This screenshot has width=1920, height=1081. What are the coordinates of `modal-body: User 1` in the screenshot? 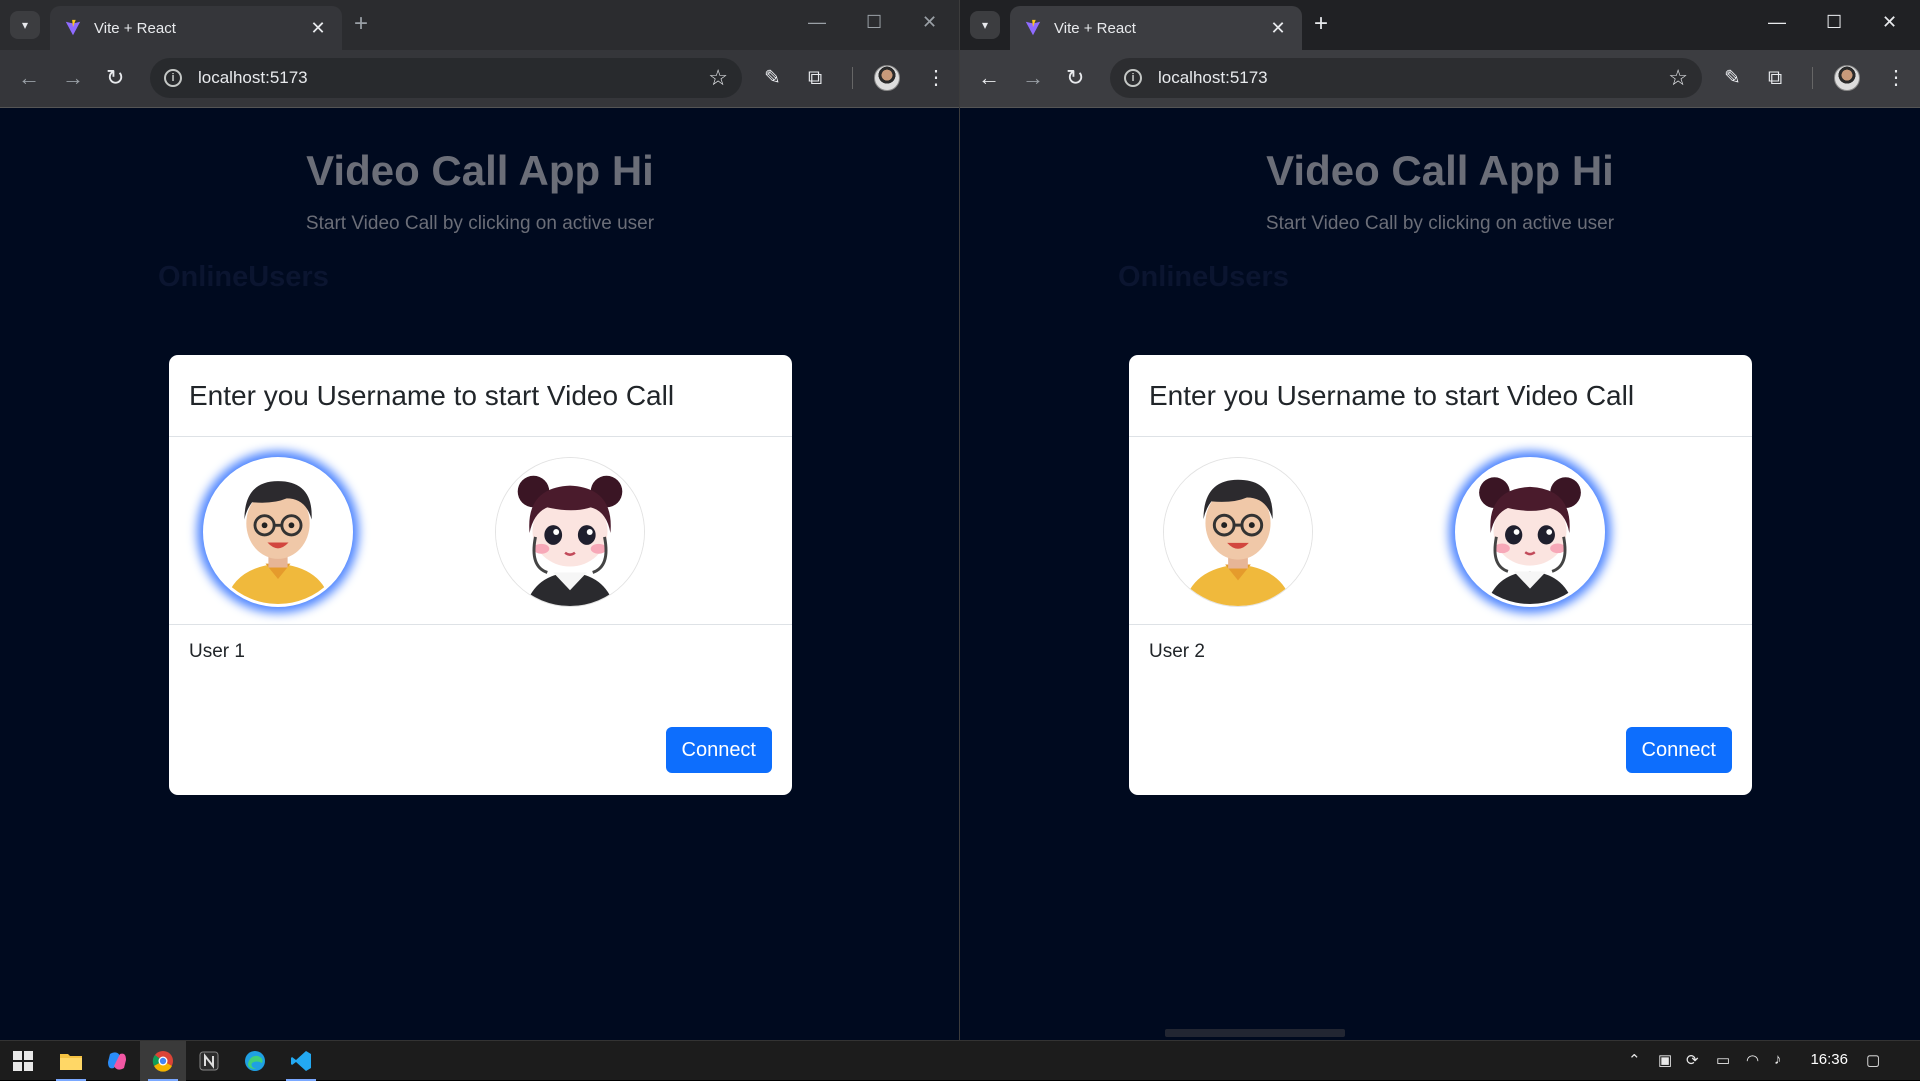 It's located at (480, 549).